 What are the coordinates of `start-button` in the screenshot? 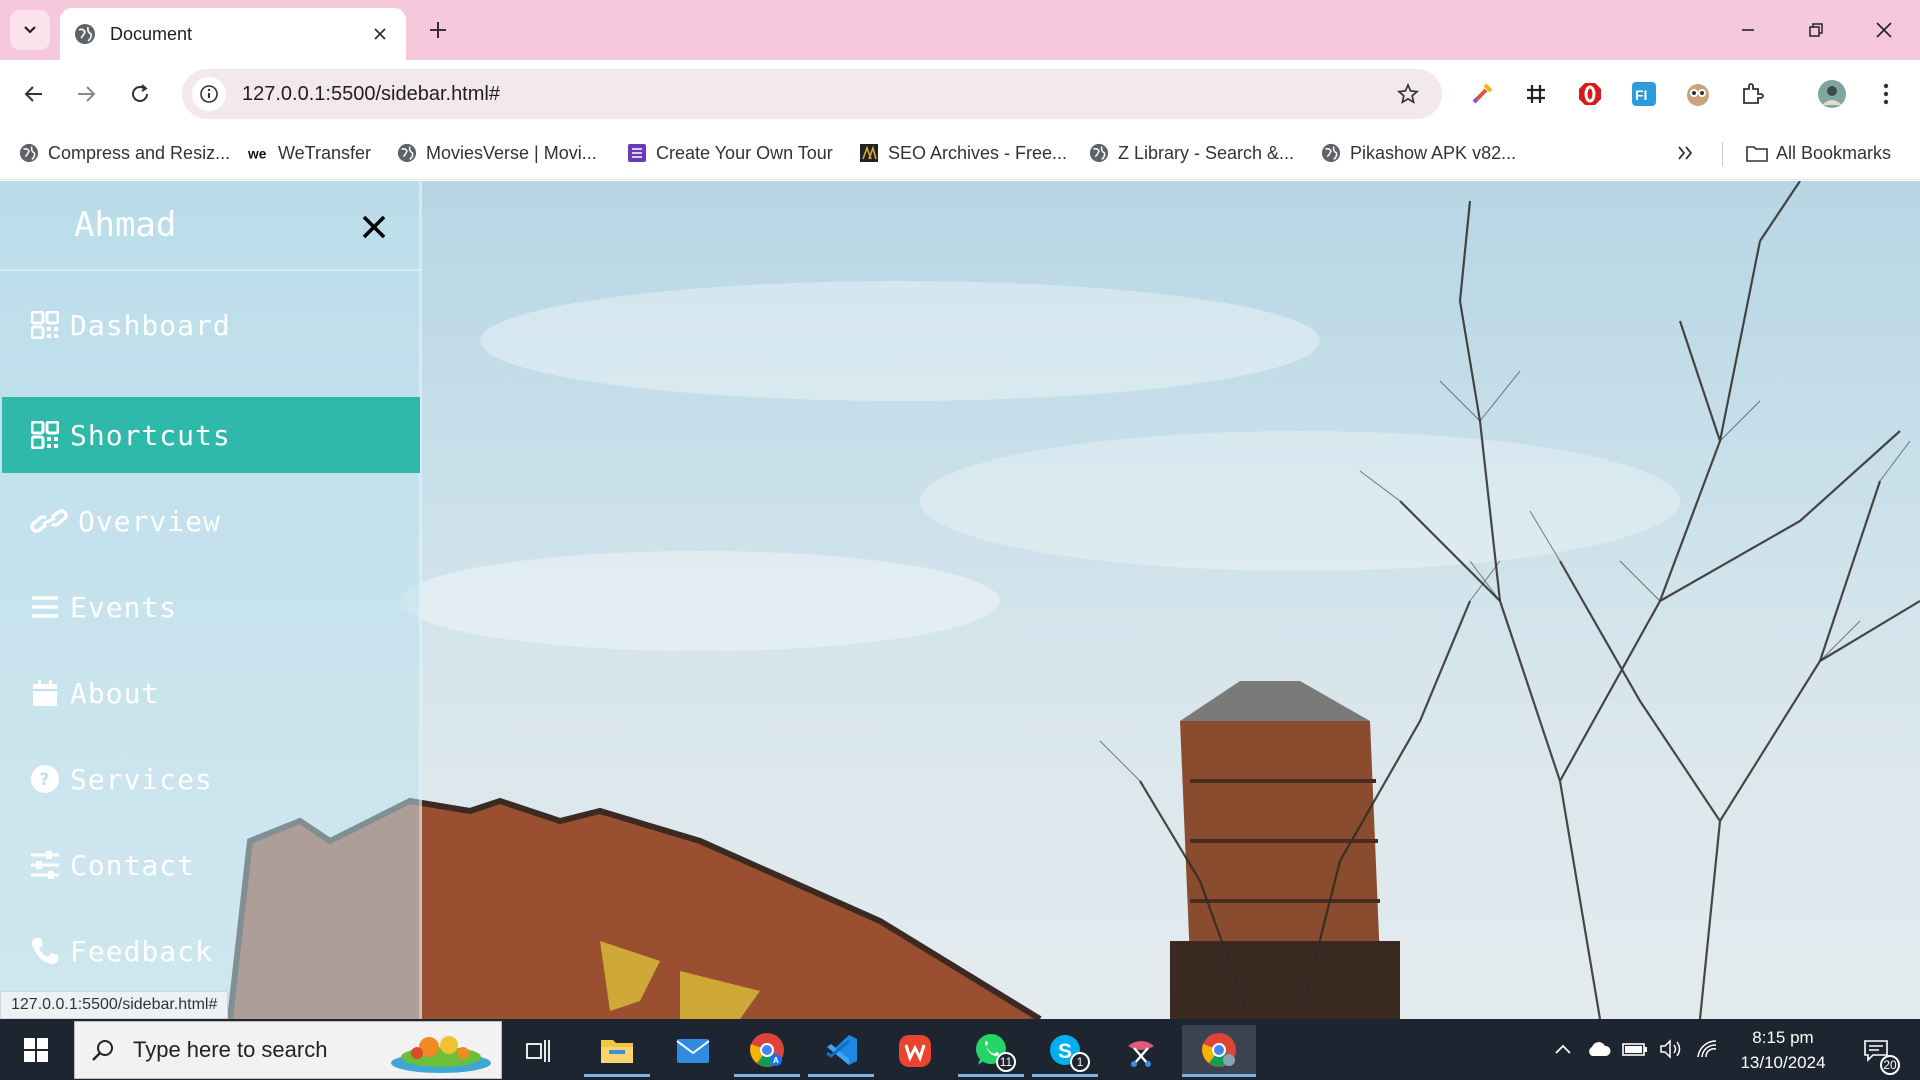 It's located at (36, 1050).